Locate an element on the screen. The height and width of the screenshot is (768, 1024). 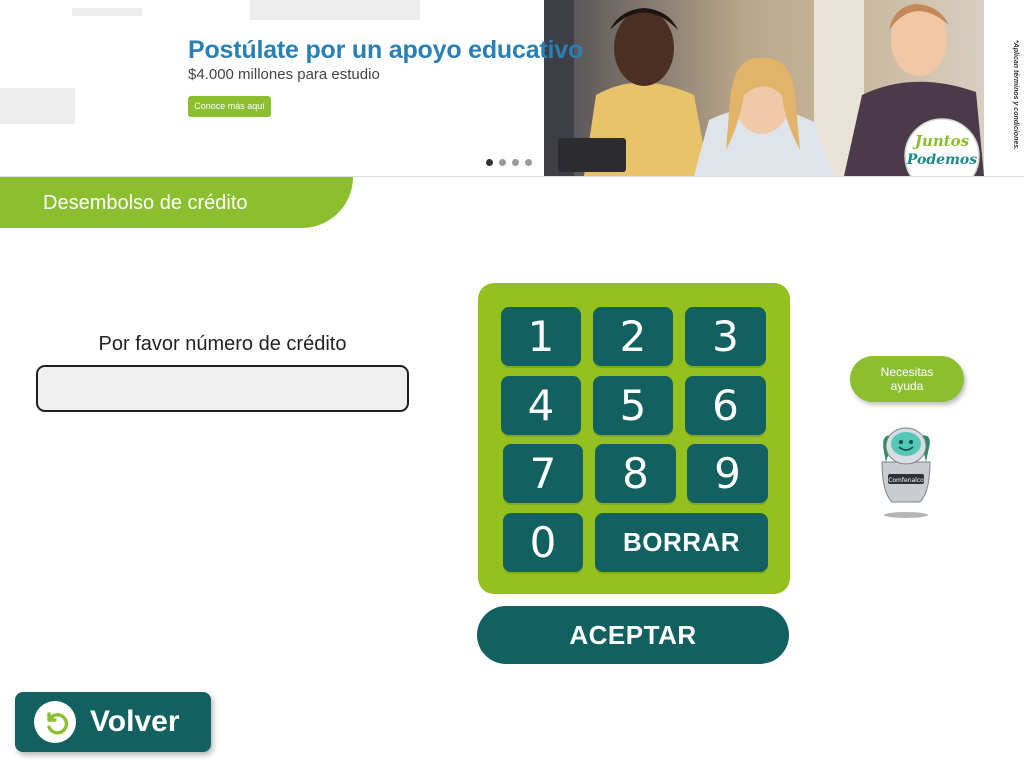
banner-title: Postúlate por un apoyo educativo is located at coordinates (386, 50).